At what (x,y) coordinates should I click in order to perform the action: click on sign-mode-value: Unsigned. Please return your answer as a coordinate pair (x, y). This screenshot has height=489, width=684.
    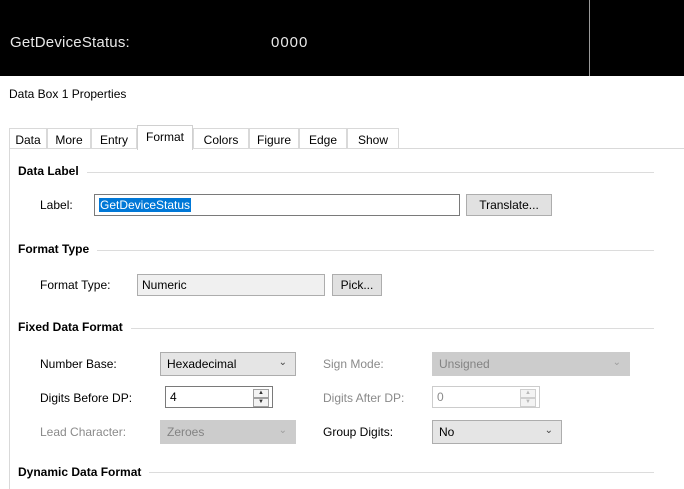
    Looking at the image, I should click on (464, 364).